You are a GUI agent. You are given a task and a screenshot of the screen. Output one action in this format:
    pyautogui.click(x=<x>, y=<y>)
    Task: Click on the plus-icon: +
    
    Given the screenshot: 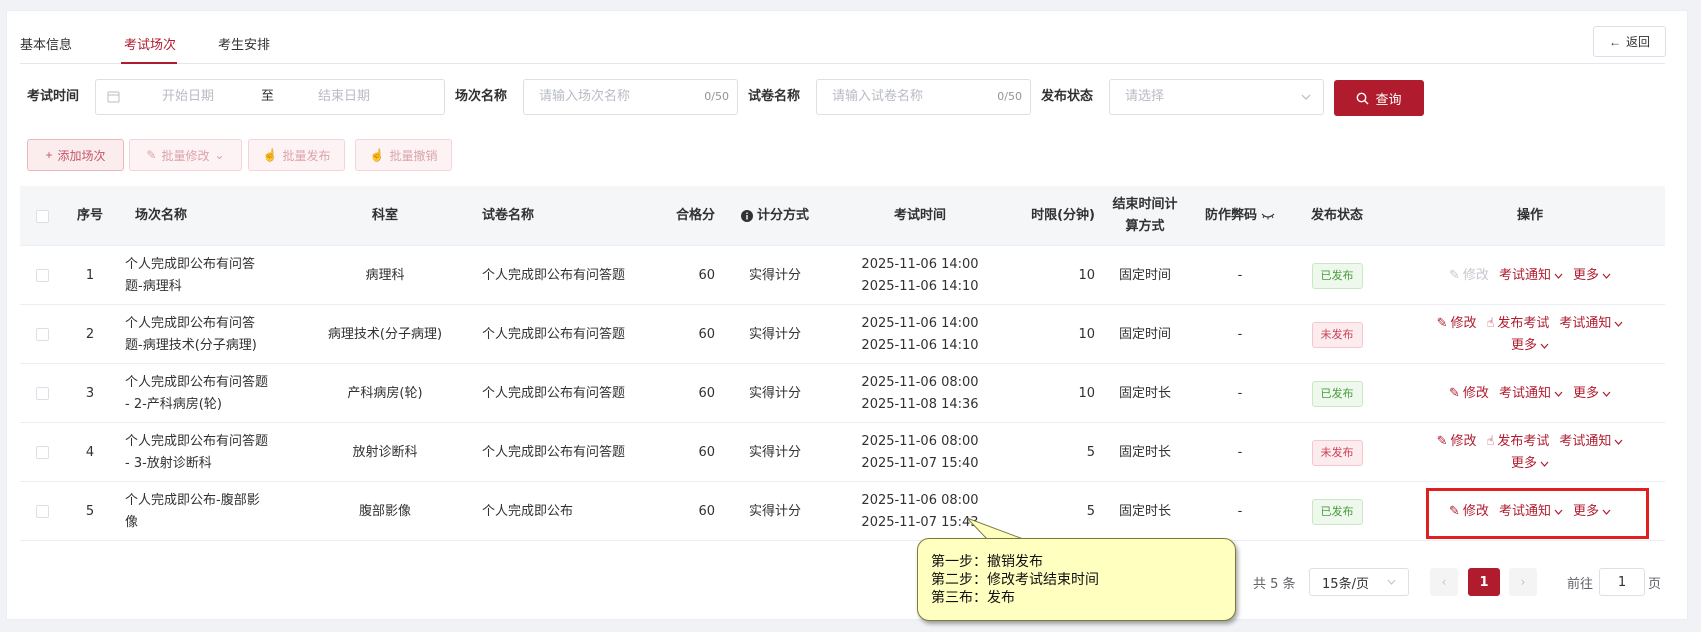 What is the action you would take?
    pyautogui.click(x=49, y=155)
    